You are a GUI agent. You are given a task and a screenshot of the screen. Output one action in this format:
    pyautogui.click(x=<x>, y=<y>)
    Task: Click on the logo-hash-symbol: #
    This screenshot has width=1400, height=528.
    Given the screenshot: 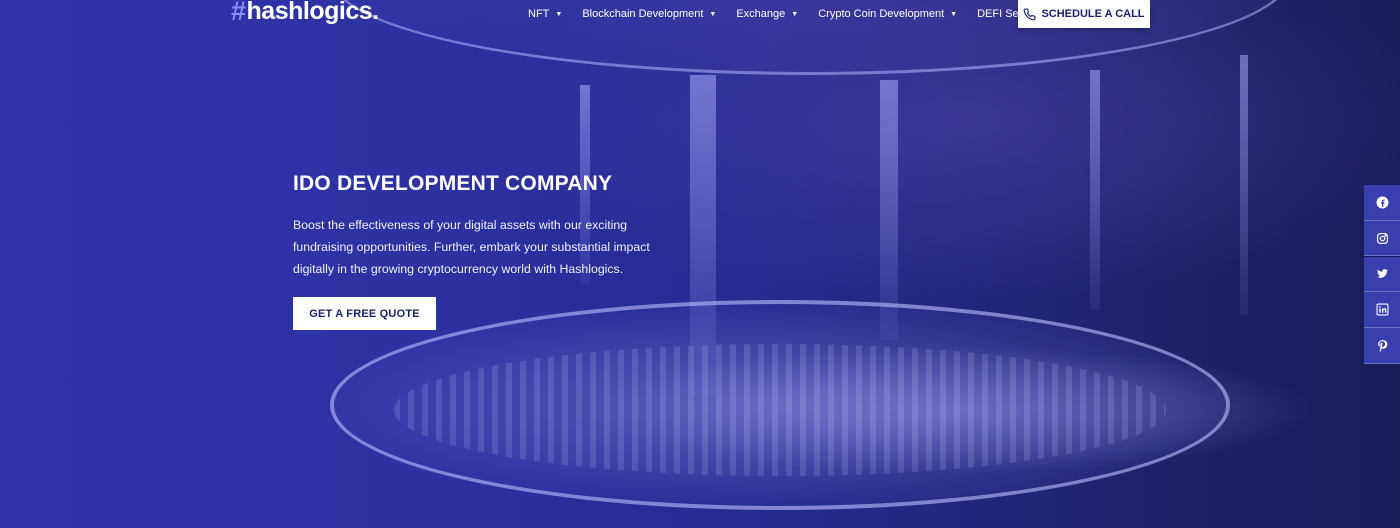 What is the action you would take?
    pyautogui.click(x=238, y=13)
    